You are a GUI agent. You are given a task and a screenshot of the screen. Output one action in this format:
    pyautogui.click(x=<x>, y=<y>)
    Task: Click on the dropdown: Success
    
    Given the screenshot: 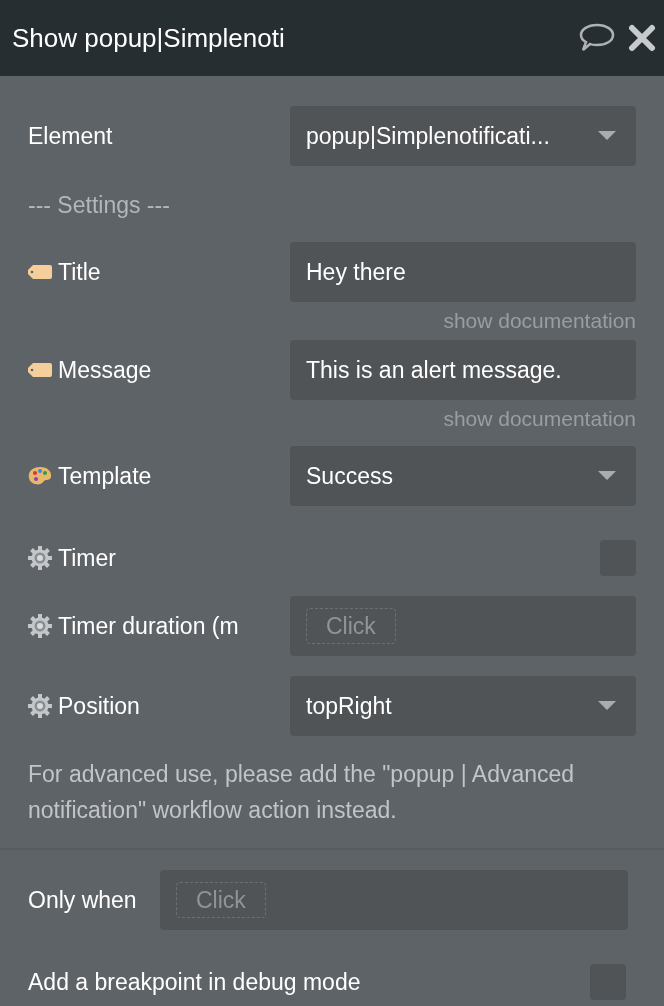 What is the action you would take?
    pyautogui.click(x=463, y=476)
    